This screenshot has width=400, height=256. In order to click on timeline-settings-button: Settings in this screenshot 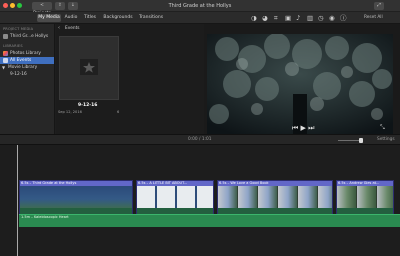, I will do `click(386, 139)`.